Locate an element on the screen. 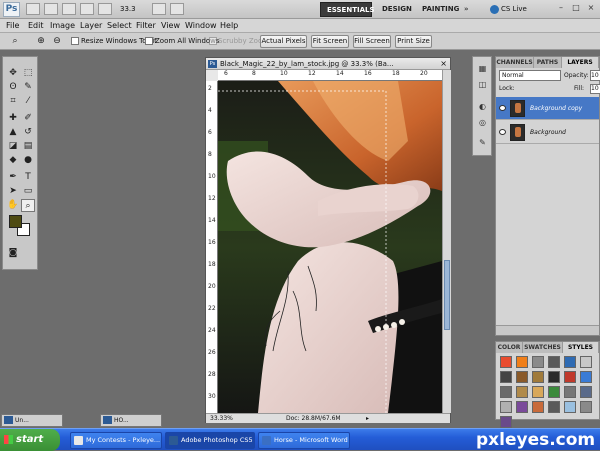  fill-screen-button: Fill Screen is located at coordinates (372, 41).